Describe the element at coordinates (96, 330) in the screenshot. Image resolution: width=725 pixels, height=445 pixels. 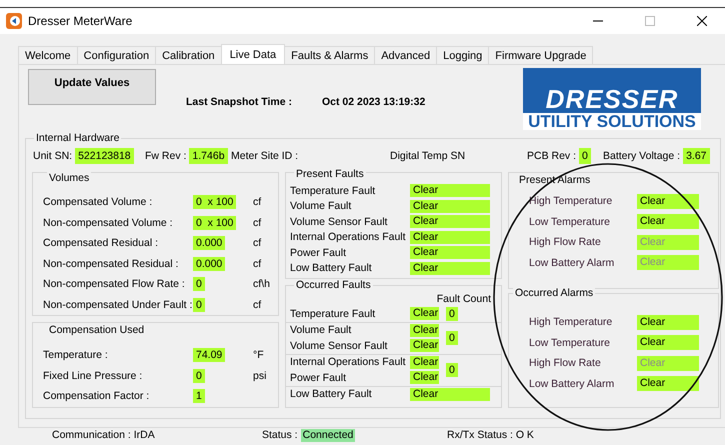
I see `group-title: Compensation Used` at that location.